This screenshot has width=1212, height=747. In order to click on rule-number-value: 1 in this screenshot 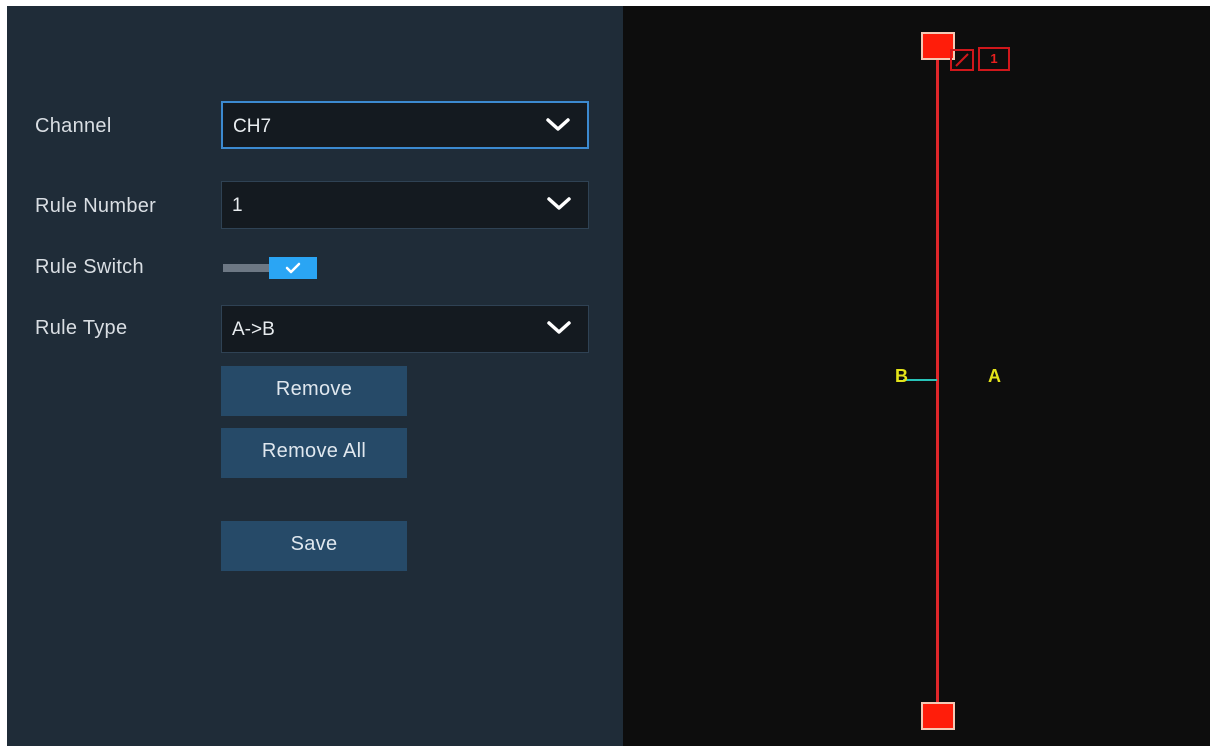, I will do `click(237, 205)`.